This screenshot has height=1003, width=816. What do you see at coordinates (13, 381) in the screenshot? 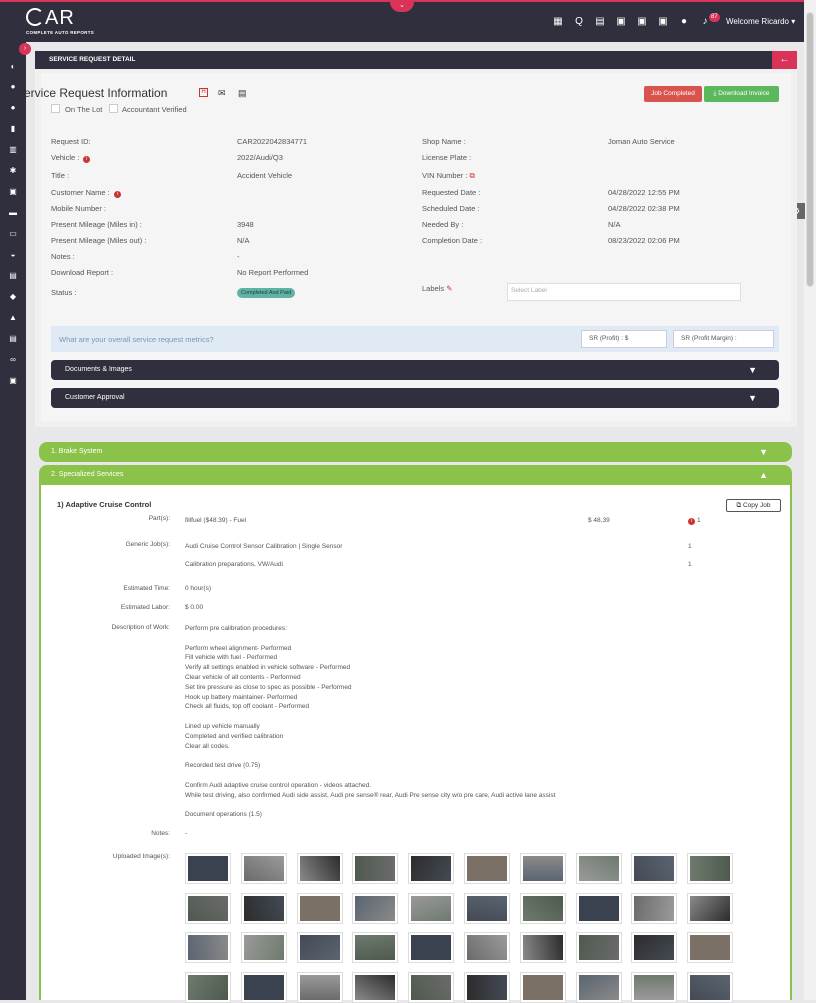
I see `box-icon: ▣` at bounding box center [13, 381].